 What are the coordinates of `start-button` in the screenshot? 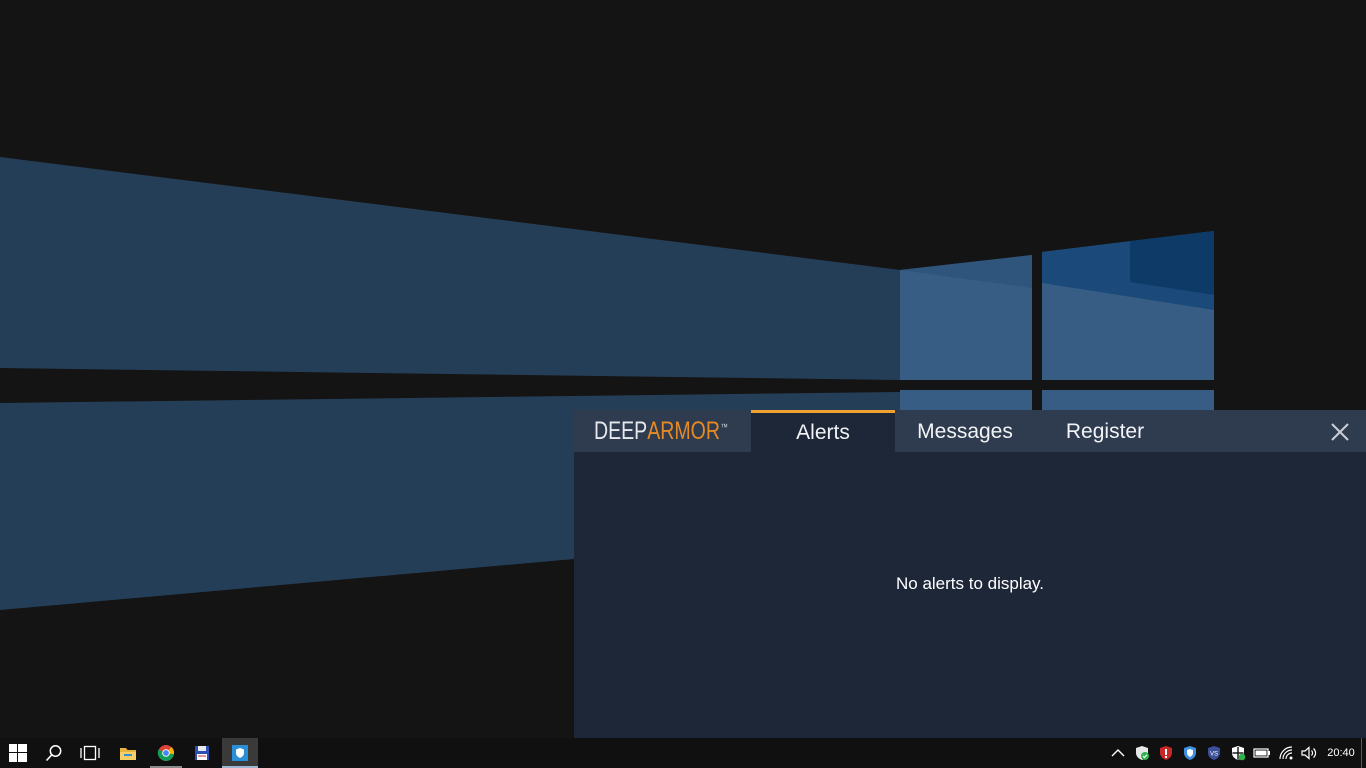 It's located at (18, 753).